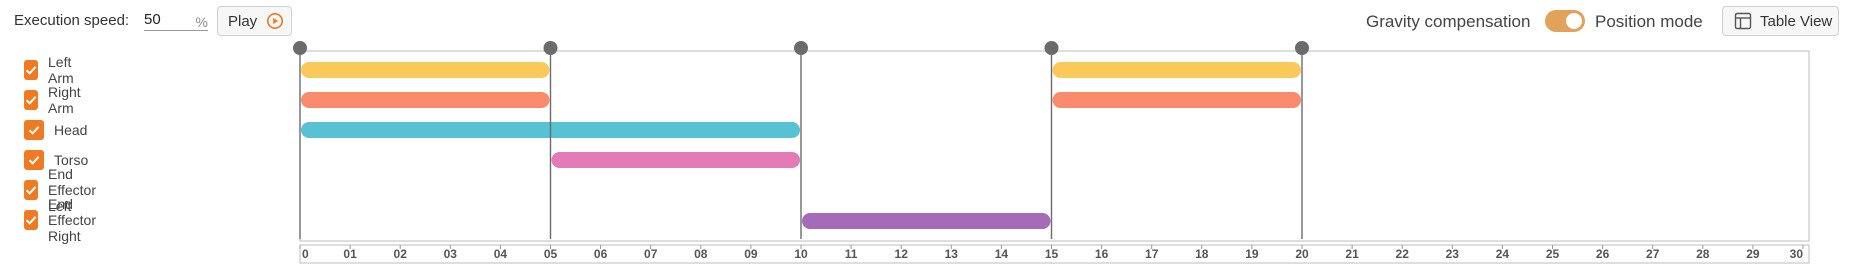 The width and height of the screenshot is (1851, 274). Describe the element at coordinates (851, 254) in the screenshot. I see `tick-label: 11` at that location.